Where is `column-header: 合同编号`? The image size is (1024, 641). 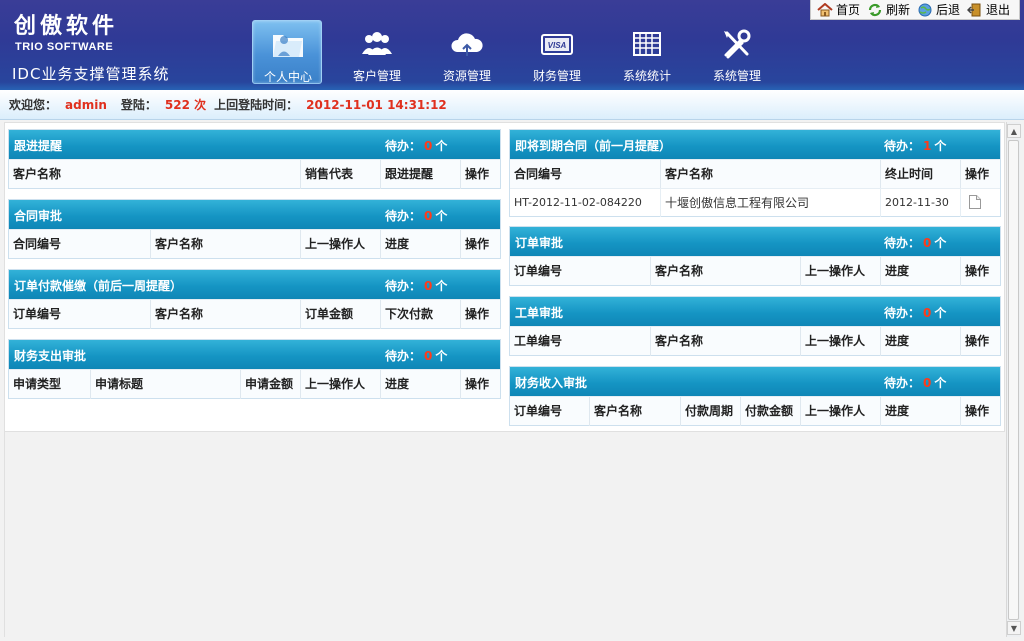
column-header: 合同编号 is located at coordinates (585, 174).